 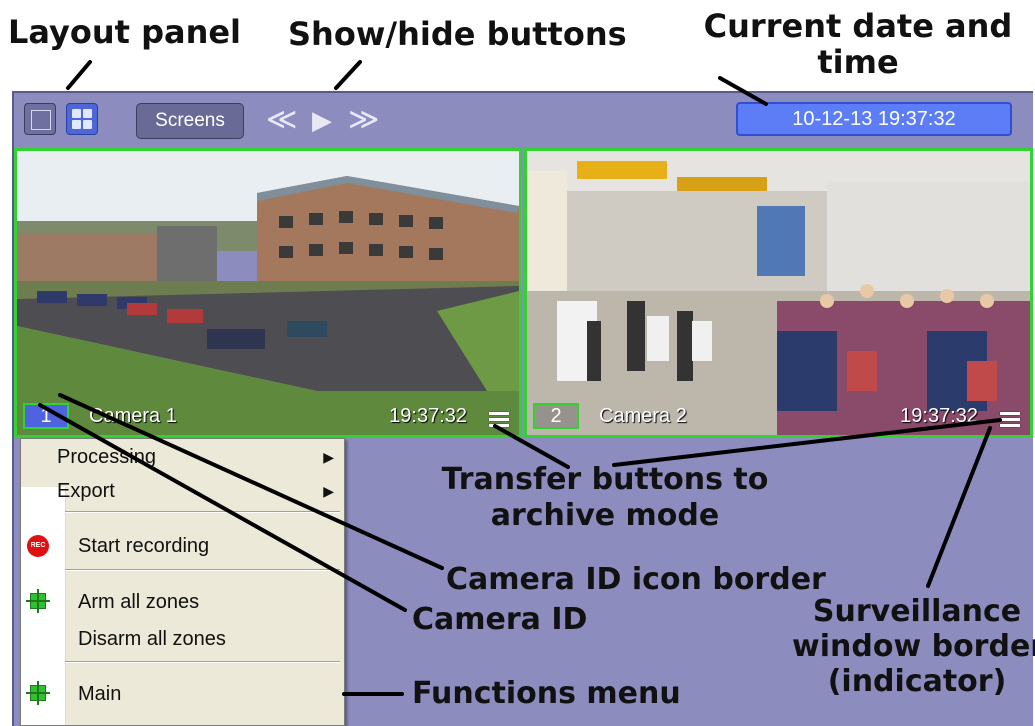 I want to click on callout-surveillance-line2: window border, so click(x=913, y=646).